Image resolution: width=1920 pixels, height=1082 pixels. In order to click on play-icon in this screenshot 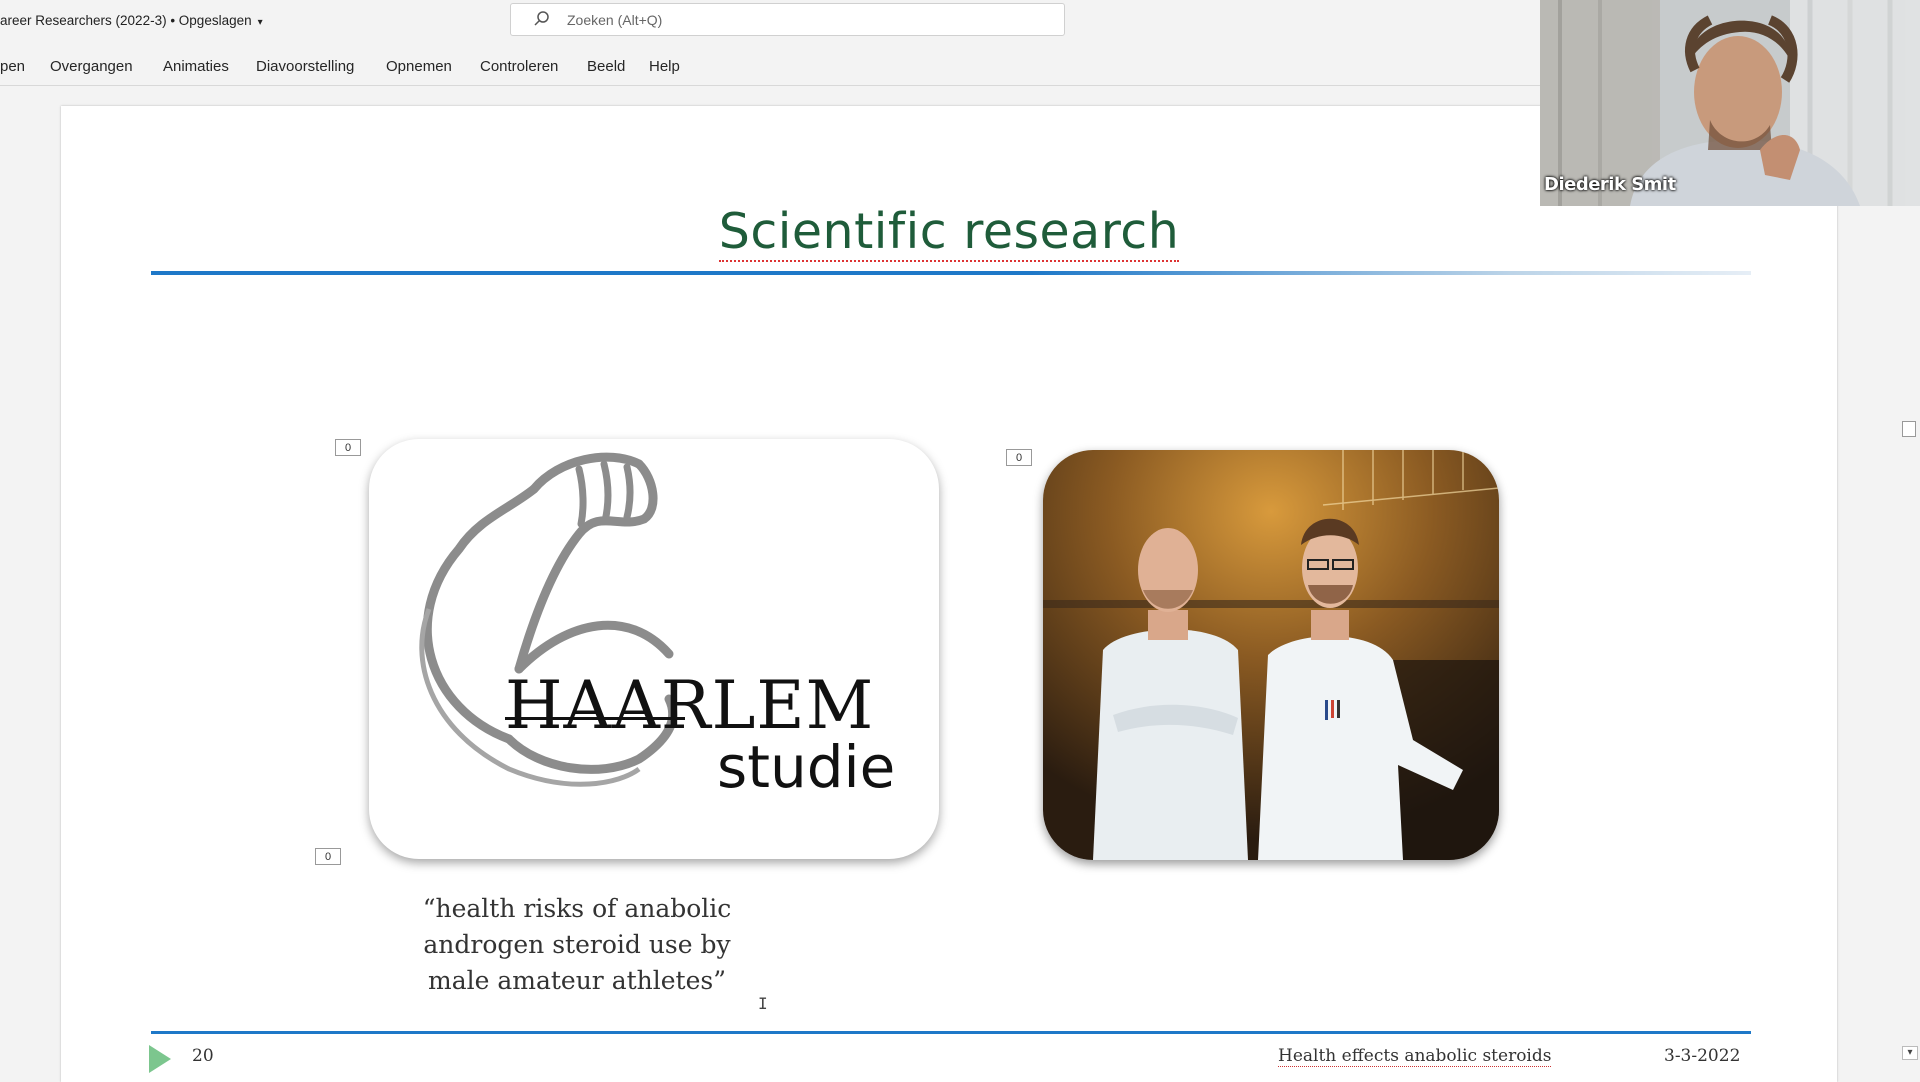, I will do `click(160, 1059)`.